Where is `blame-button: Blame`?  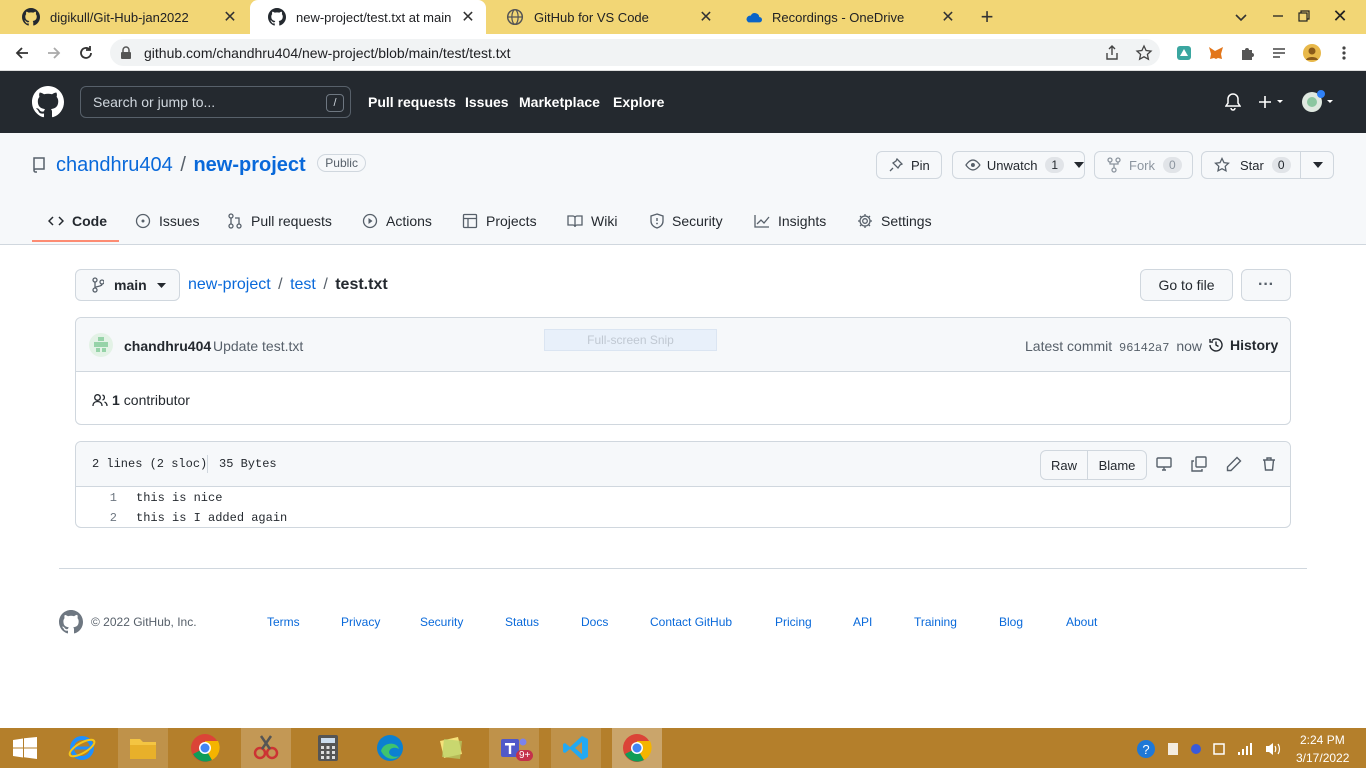 blame-button: Blame is located at coordinates (1117, 465).